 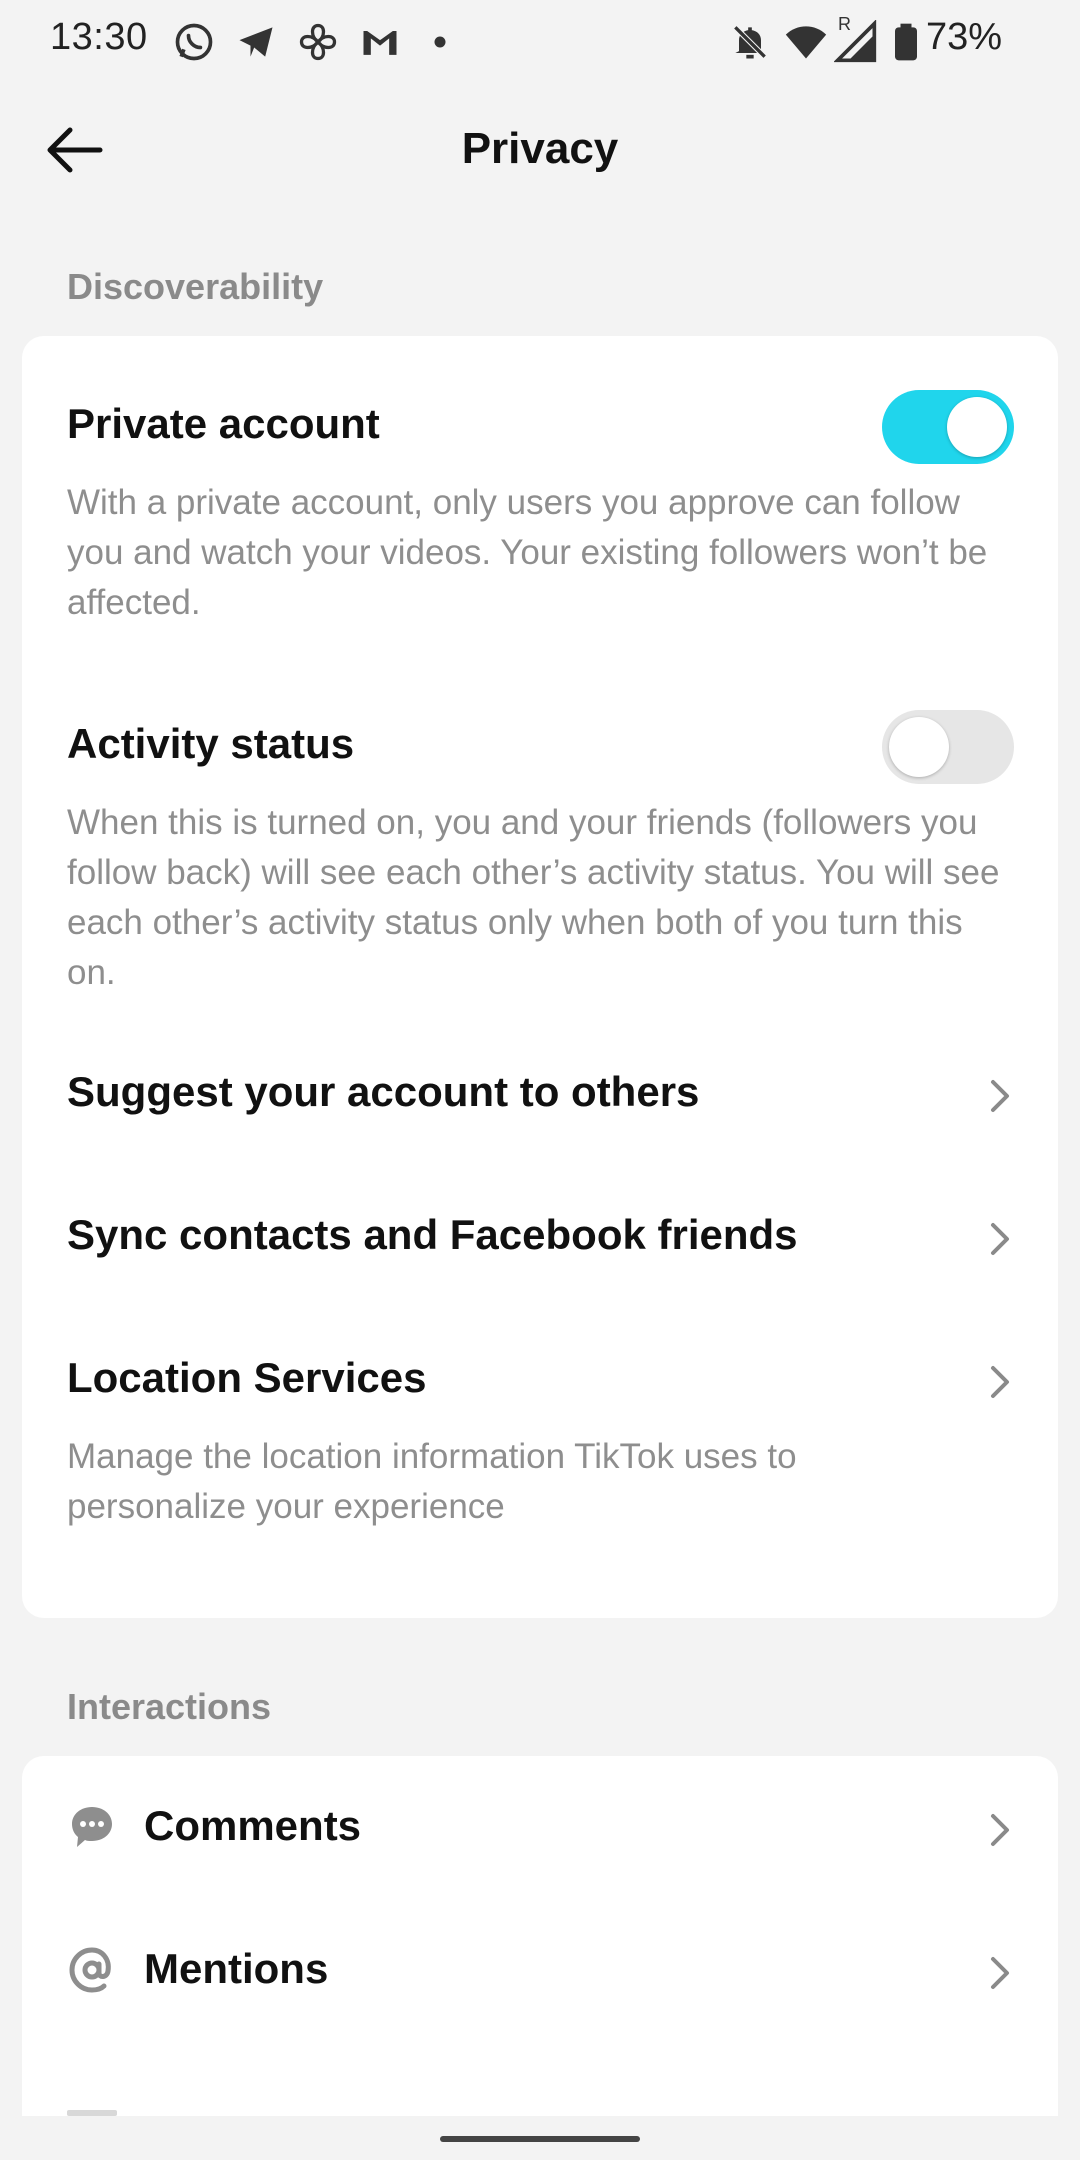 I want to click on comments-row: Comments, so click(x=540, y=1827).